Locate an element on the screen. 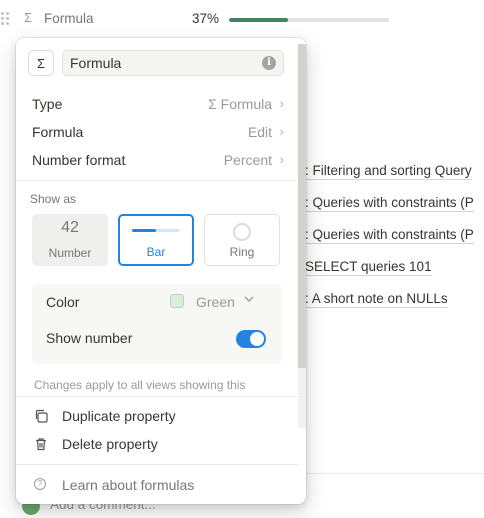  action-label: Delete property is located at coordinates (110, 444).